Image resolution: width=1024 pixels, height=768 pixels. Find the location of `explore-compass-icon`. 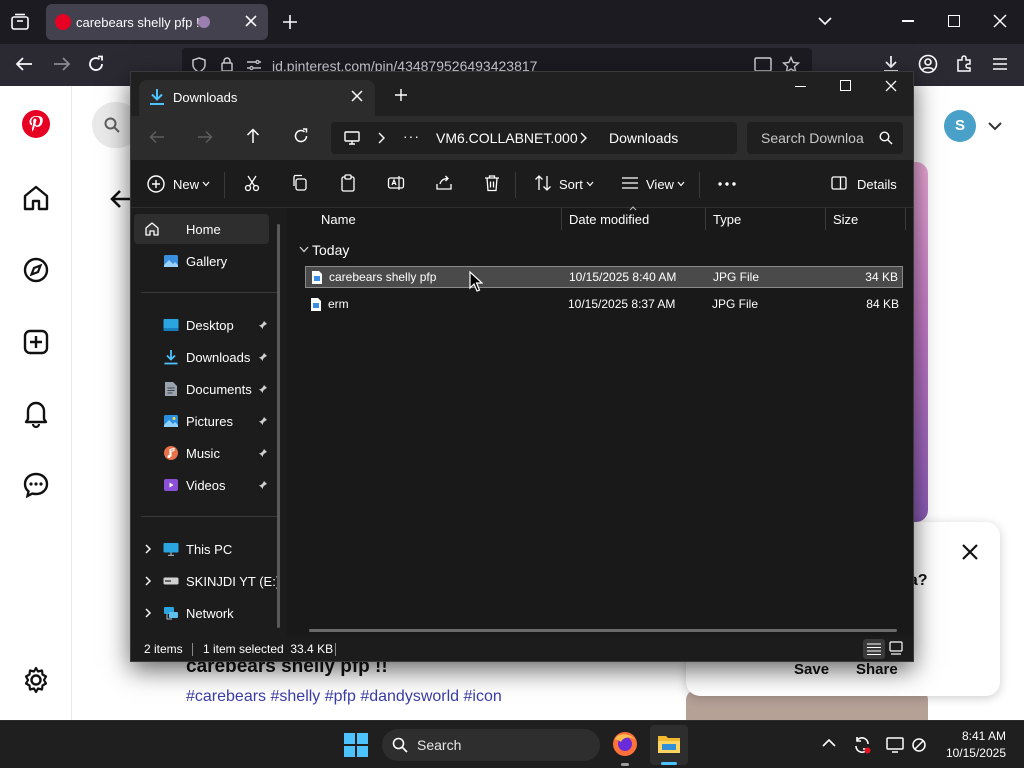

explore-compass-icon is located at coordinates (36, 270).